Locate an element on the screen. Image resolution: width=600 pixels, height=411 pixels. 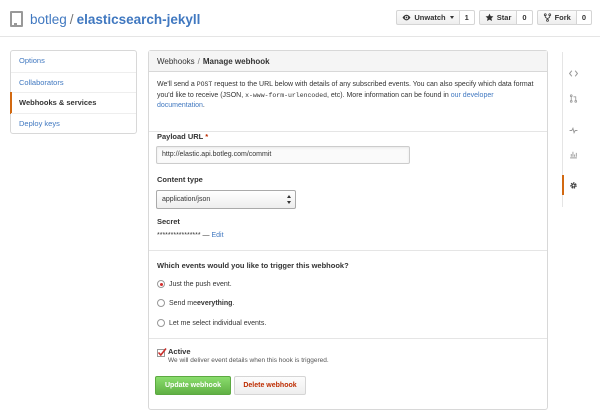
pulse-icon is located at coordinates (573, 130).